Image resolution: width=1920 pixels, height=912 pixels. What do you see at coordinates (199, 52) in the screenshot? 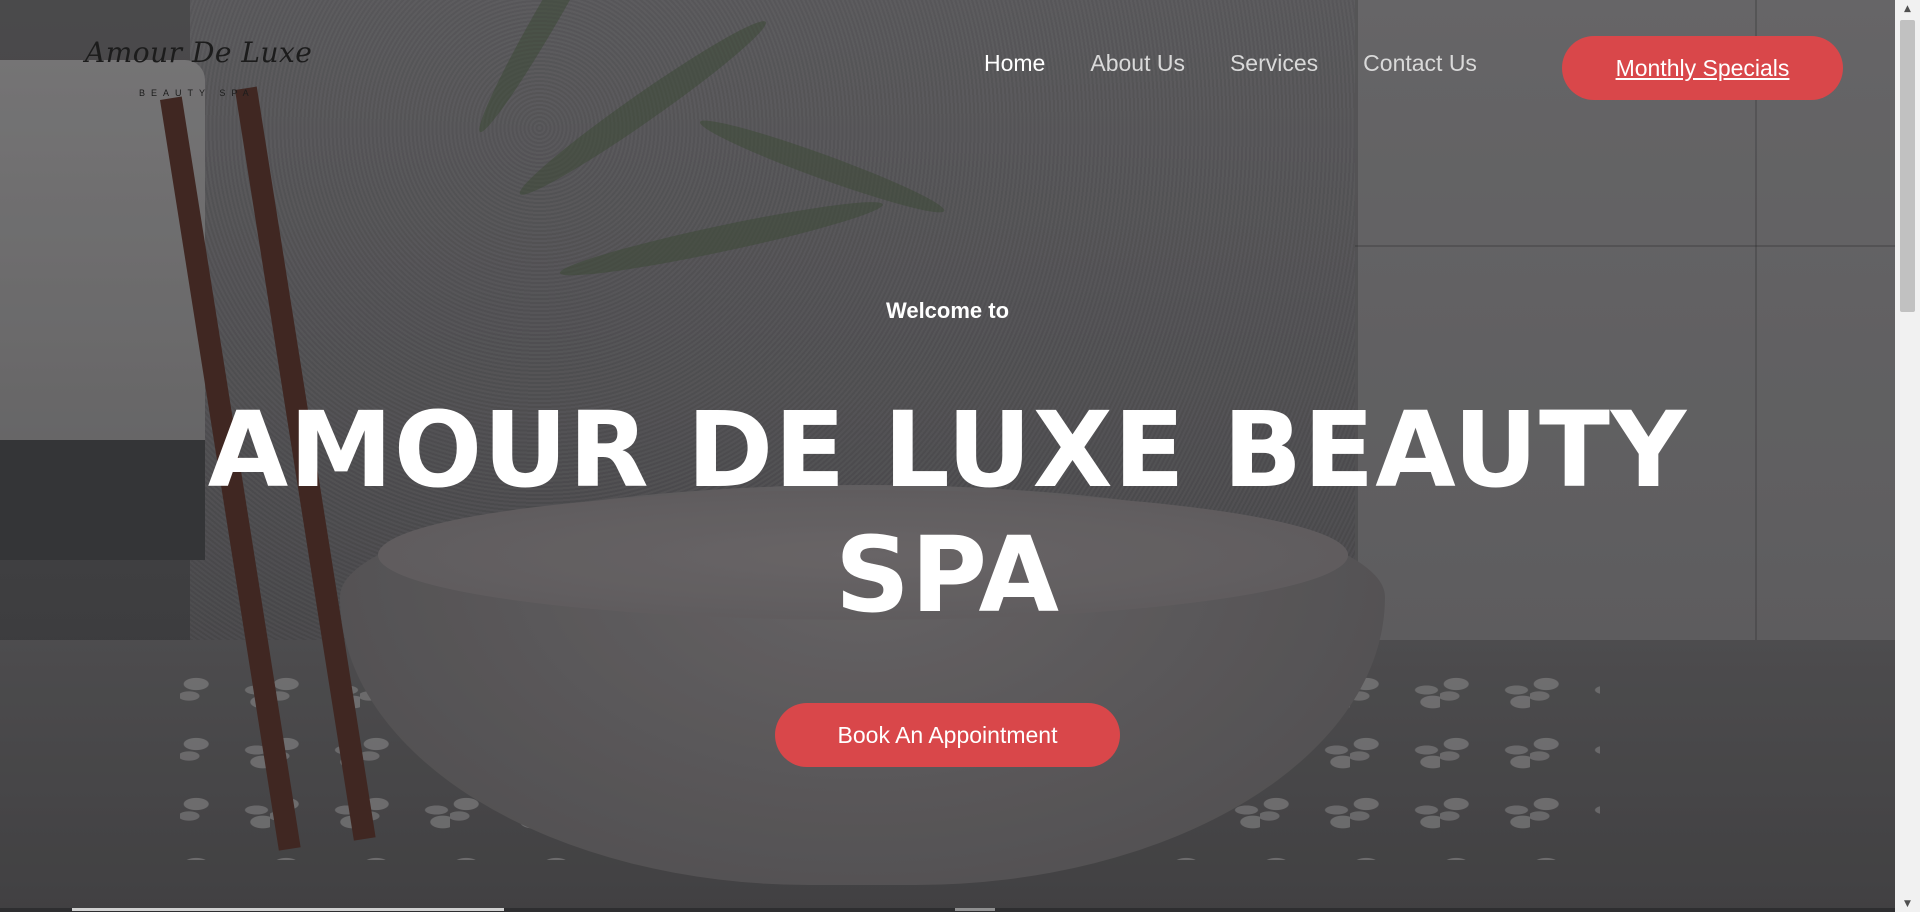
I see `logo-title: Amour De Luxe` at bounding box center [199, 52].